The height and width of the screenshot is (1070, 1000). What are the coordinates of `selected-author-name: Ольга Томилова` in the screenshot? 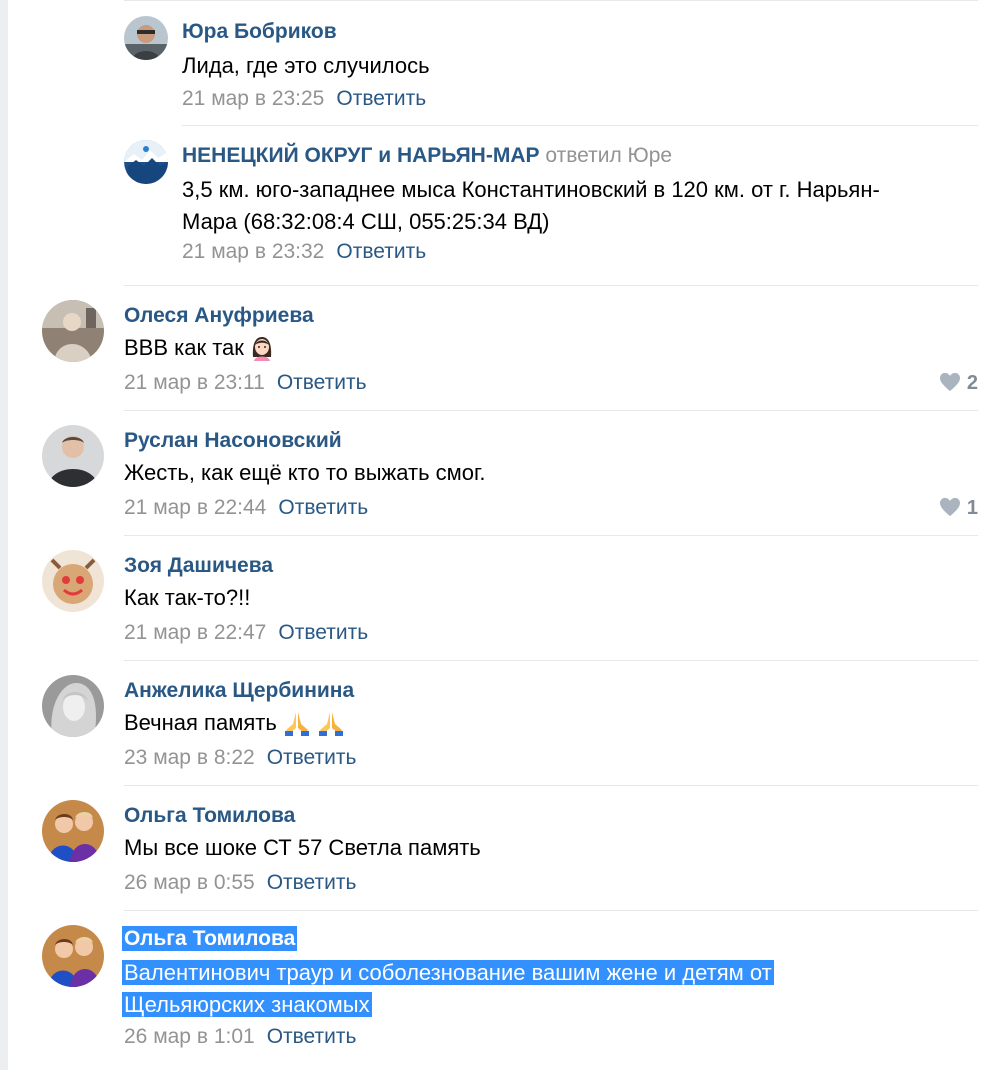 It's located at (210, 938).